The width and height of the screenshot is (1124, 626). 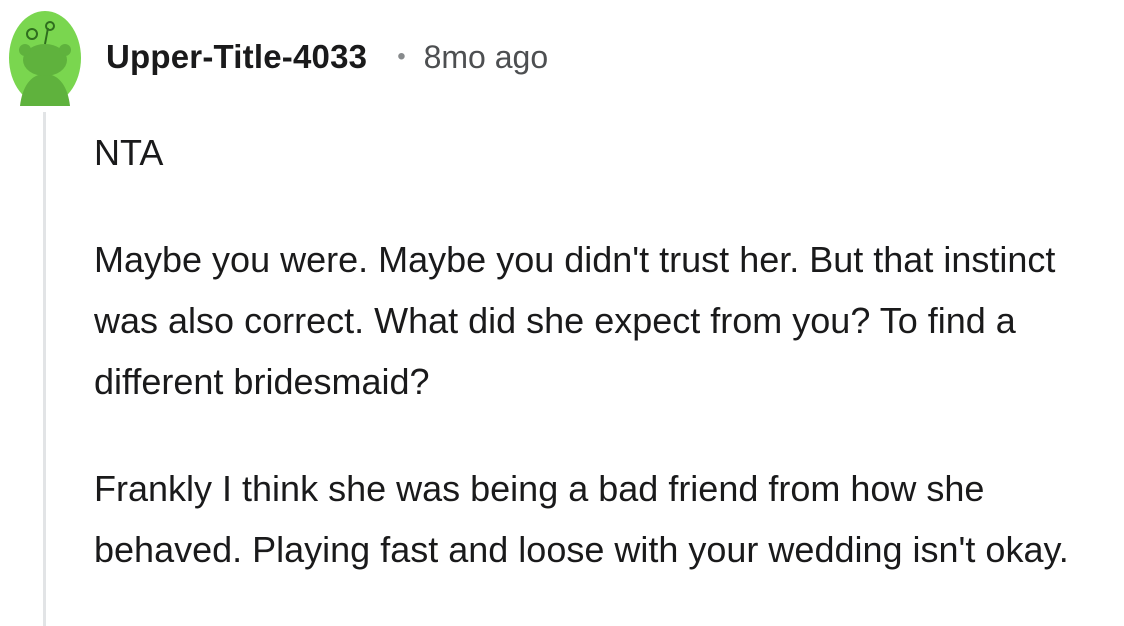 What do you see at coordinates (45, 58) in the screenshot?
I see `snoo-avatar-icon` at bounding box center [45, 58].